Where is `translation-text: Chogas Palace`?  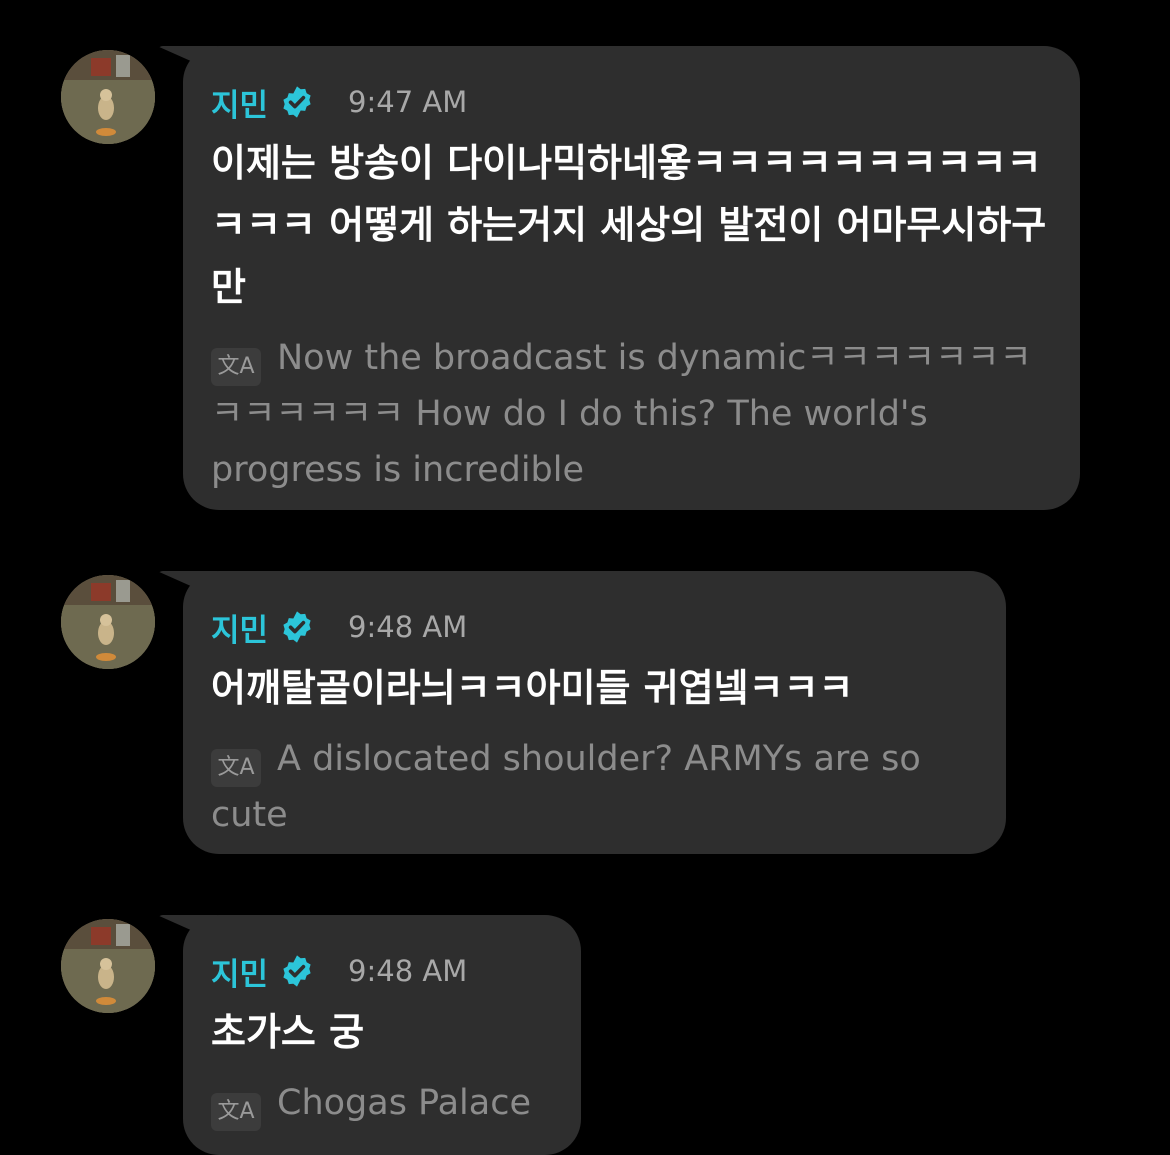 translation-text: Chogas Palace is located at coordinates (404, 1103).